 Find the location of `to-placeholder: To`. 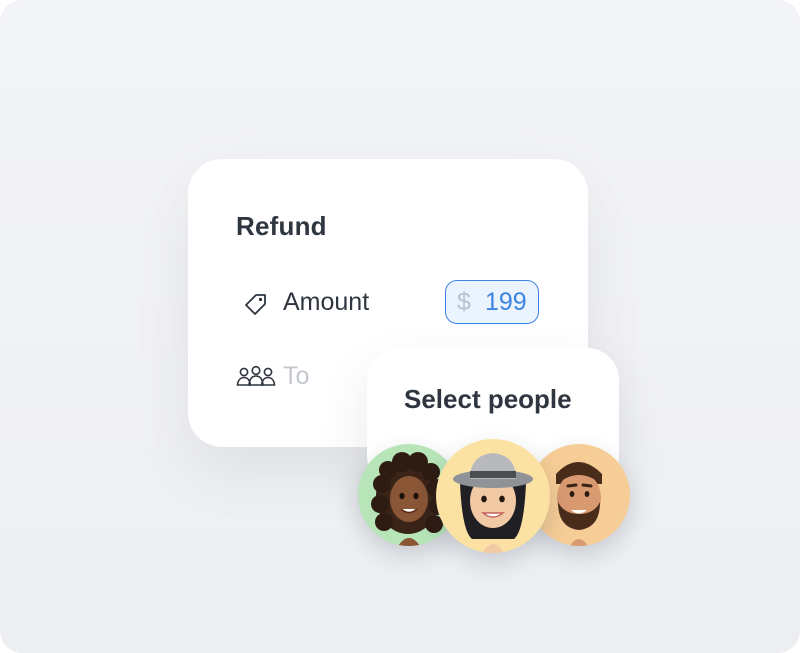

to-placeholder: To is located at coordinates (296, 376).